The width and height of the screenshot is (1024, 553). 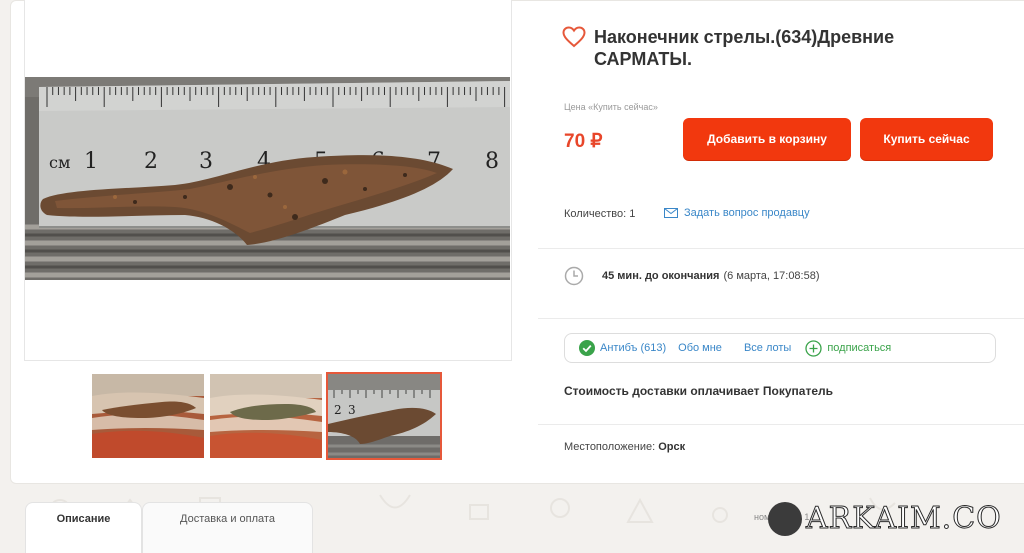 What do you see at coordinates (574, 276) in the screenshot?
I see `clock-icon` at bounding box center [574, 276].